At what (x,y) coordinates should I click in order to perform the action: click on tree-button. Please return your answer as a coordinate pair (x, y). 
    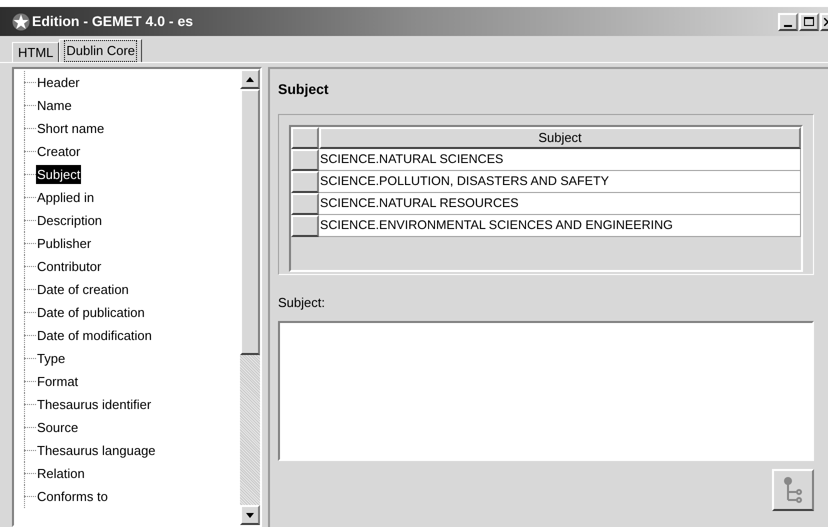
    Looking at the image, I should click on (793, 489).